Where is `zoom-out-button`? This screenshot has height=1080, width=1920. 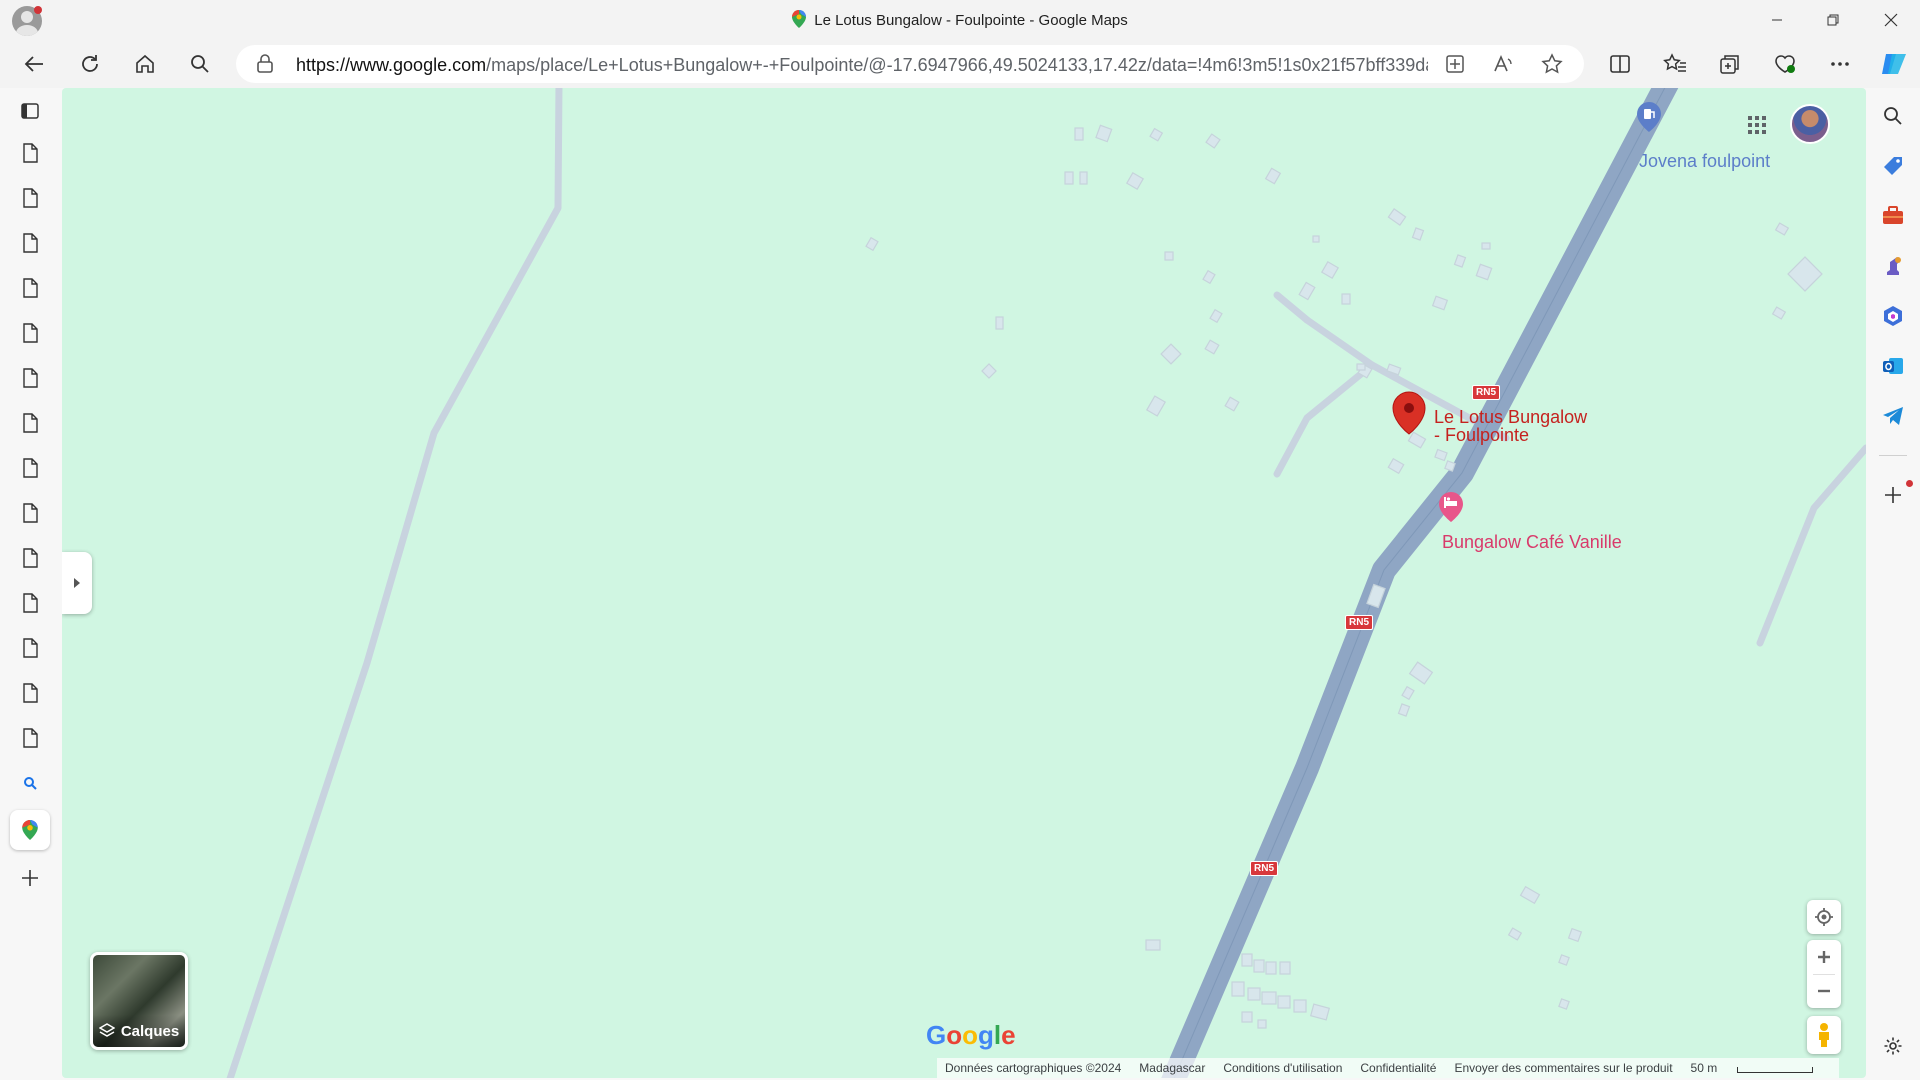
zoom-out-button is located at coordinates (1824, 991).